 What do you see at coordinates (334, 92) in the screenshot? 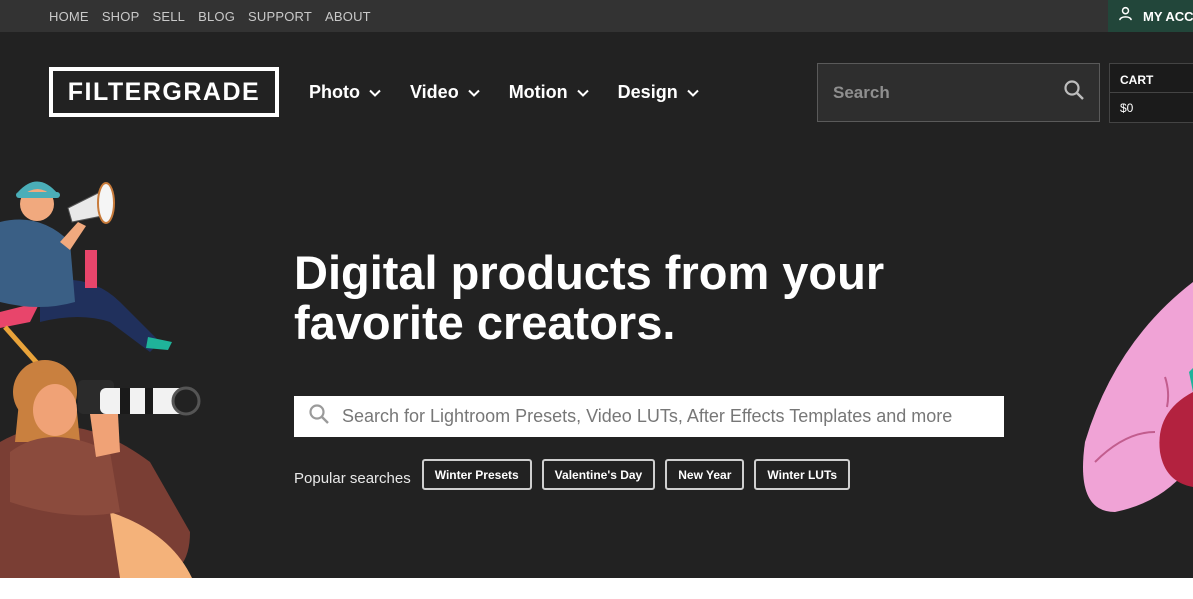
I see `nav-photo-label: Photo` at bounding box center [334, 92].